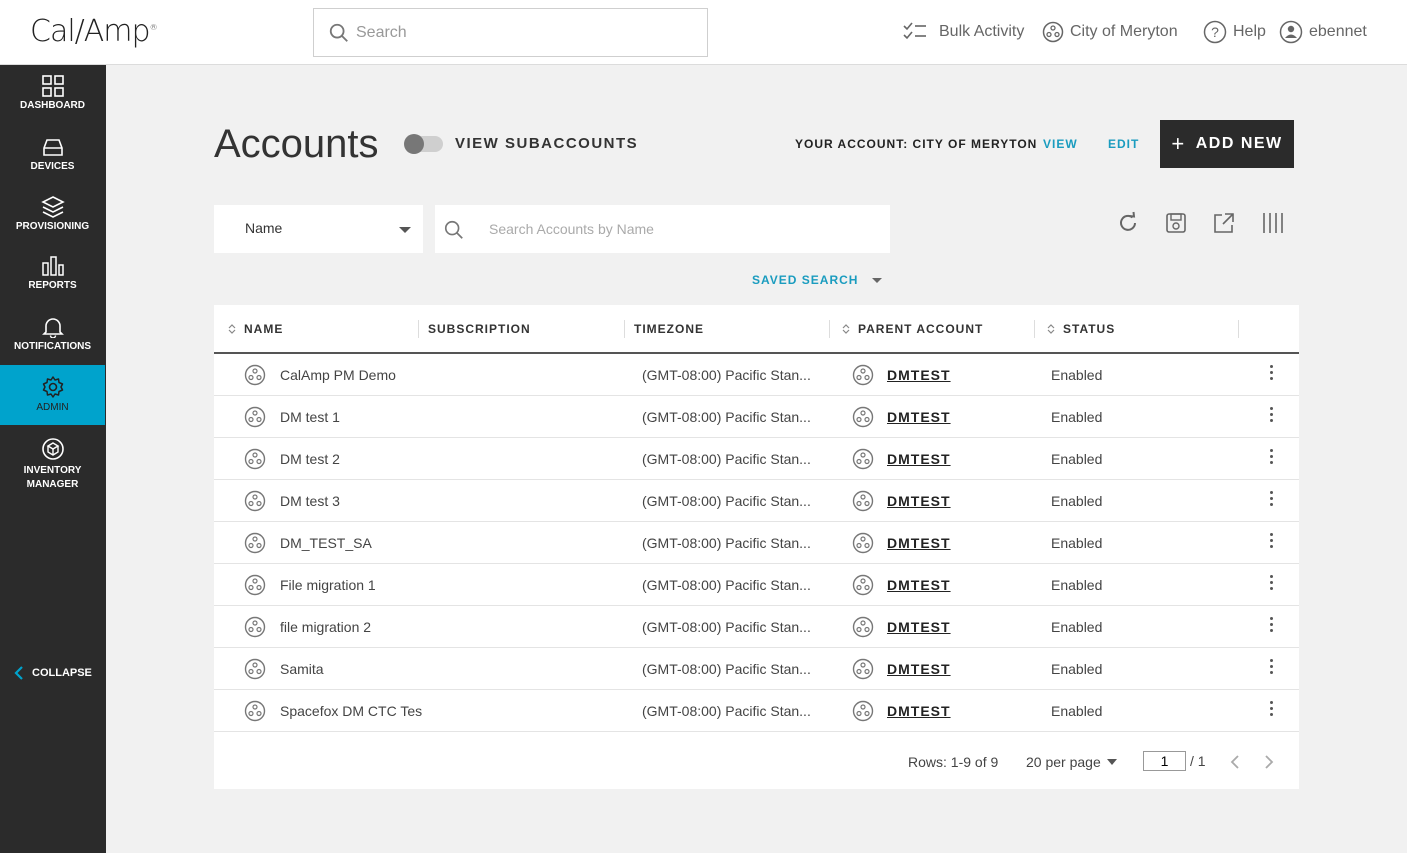 This screenshot has width=1407, height=853. What do you see at coordinates (1249, 31) in the screenshot?
I see `help-label: Help` at bounding box center [1249, 31].